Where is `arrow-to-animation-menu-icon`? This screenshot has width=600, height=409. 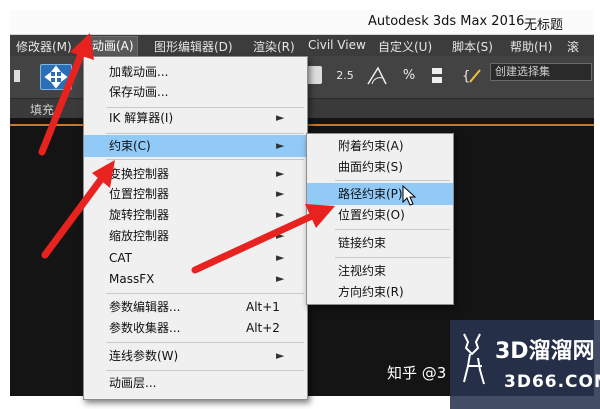
arrow-to-animation-menu-icon is located at coordinates (66, 94).